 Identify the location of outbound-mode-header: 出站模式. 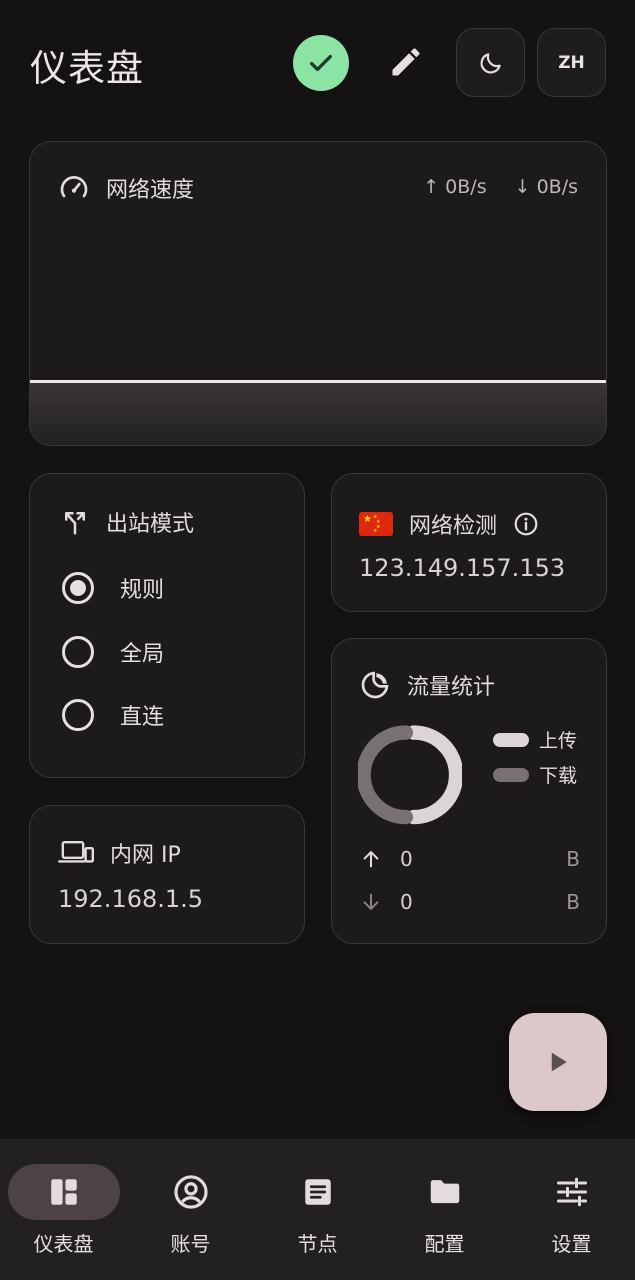
(127, 522).